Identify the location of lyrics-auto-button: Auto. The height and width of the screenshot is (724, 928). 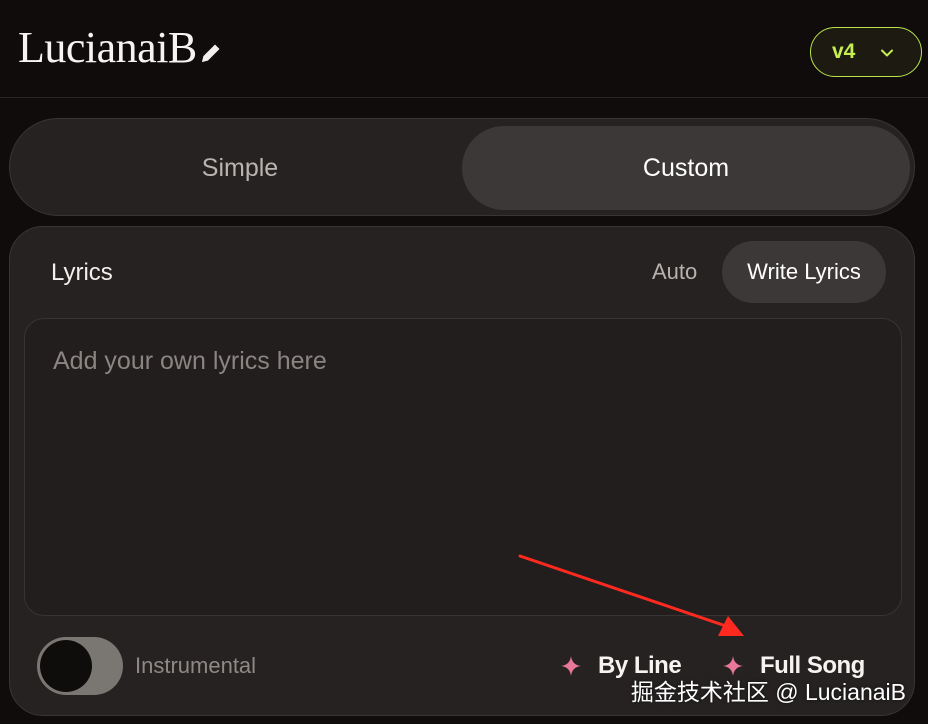
(674, 272).